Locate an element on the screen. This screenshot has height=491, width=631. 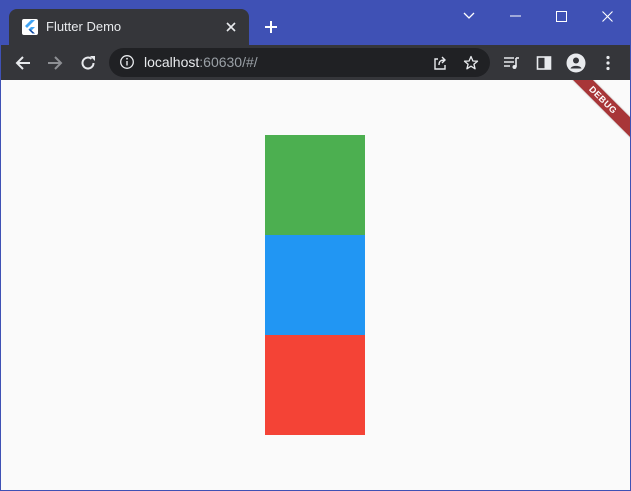
share-icon is located at coordinates (440, 63).